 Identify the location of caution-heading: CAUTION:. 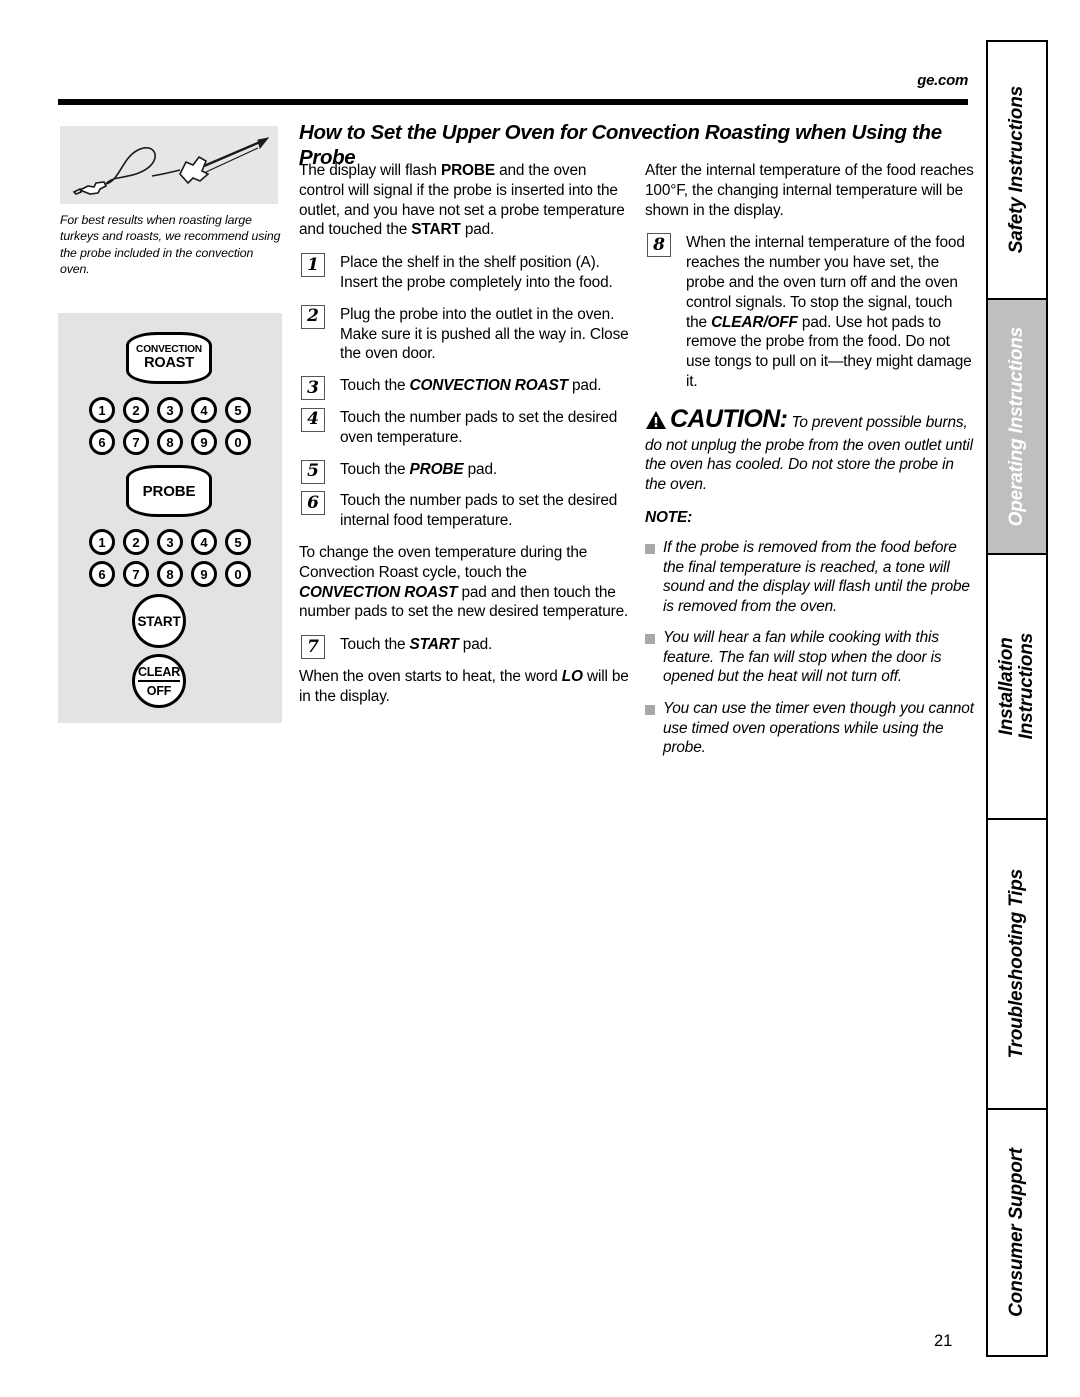
(729, 418).